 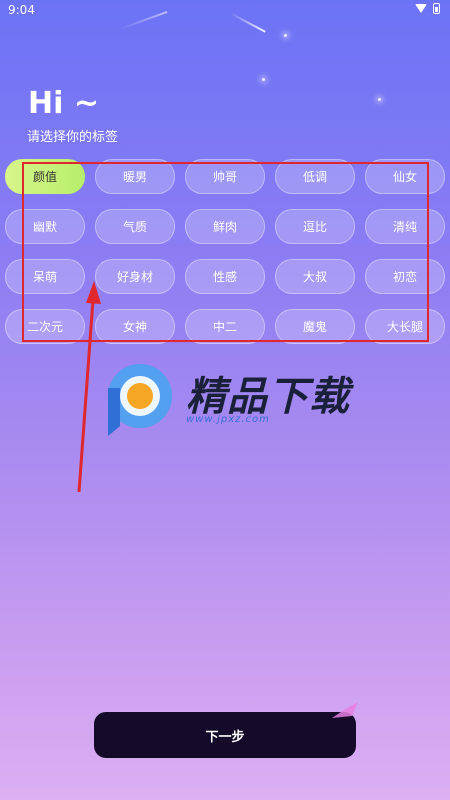 I want to click on watermark: 精品下载 www.jpxz.com, so click(x=230, y=400).